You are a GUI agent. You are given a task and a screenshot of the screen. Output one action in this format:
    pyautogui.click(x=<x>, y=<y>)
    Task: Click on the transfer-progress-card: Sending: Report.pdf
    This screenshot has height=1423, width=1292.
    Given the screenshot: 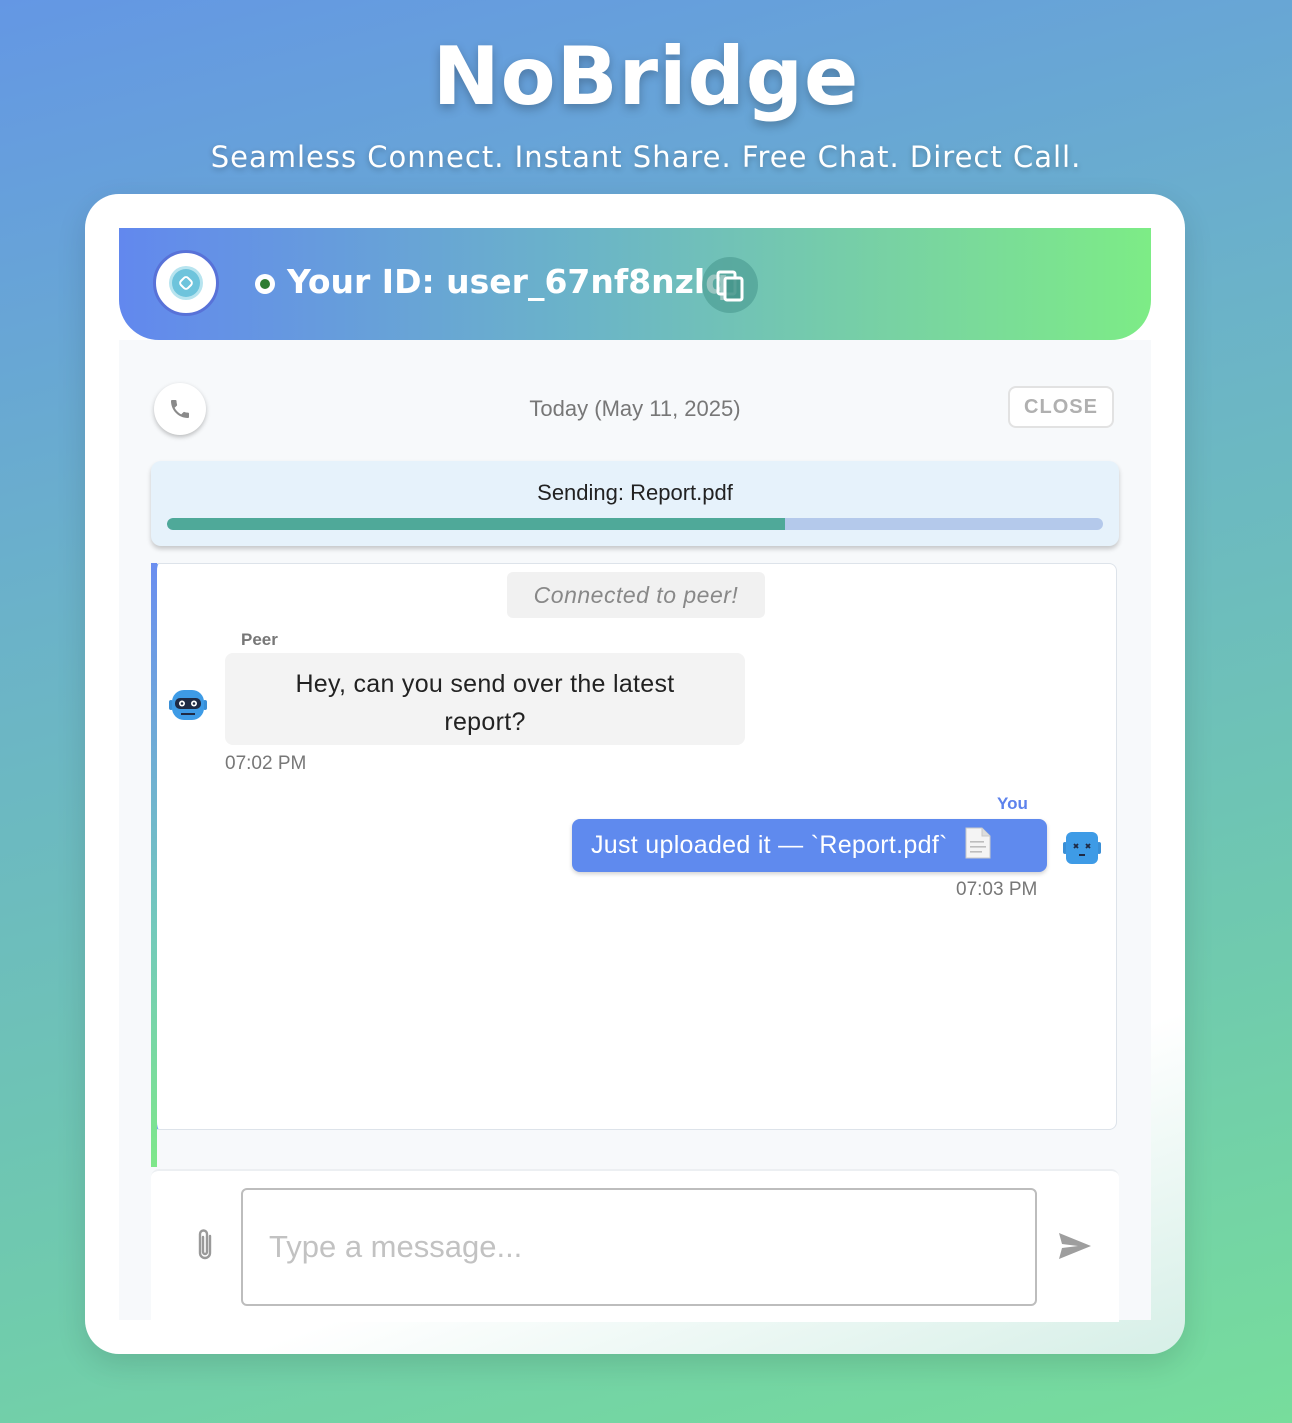 What is the action you would take?
    pyautogui.click(x=635, y=503)
    